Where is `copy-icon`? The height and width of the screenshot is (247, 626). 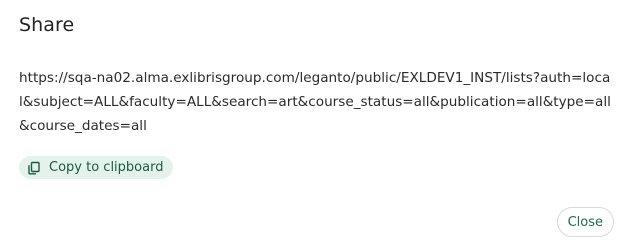 copy-icon is located at coordinates (34, 168).